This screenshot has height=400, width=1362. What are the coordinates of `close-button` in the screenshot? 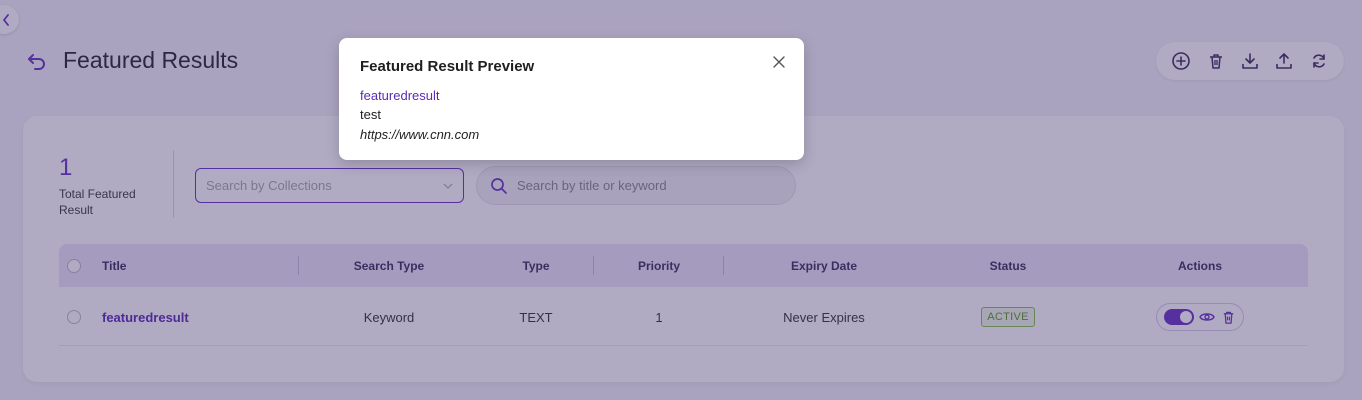 It's located at (779, 62).